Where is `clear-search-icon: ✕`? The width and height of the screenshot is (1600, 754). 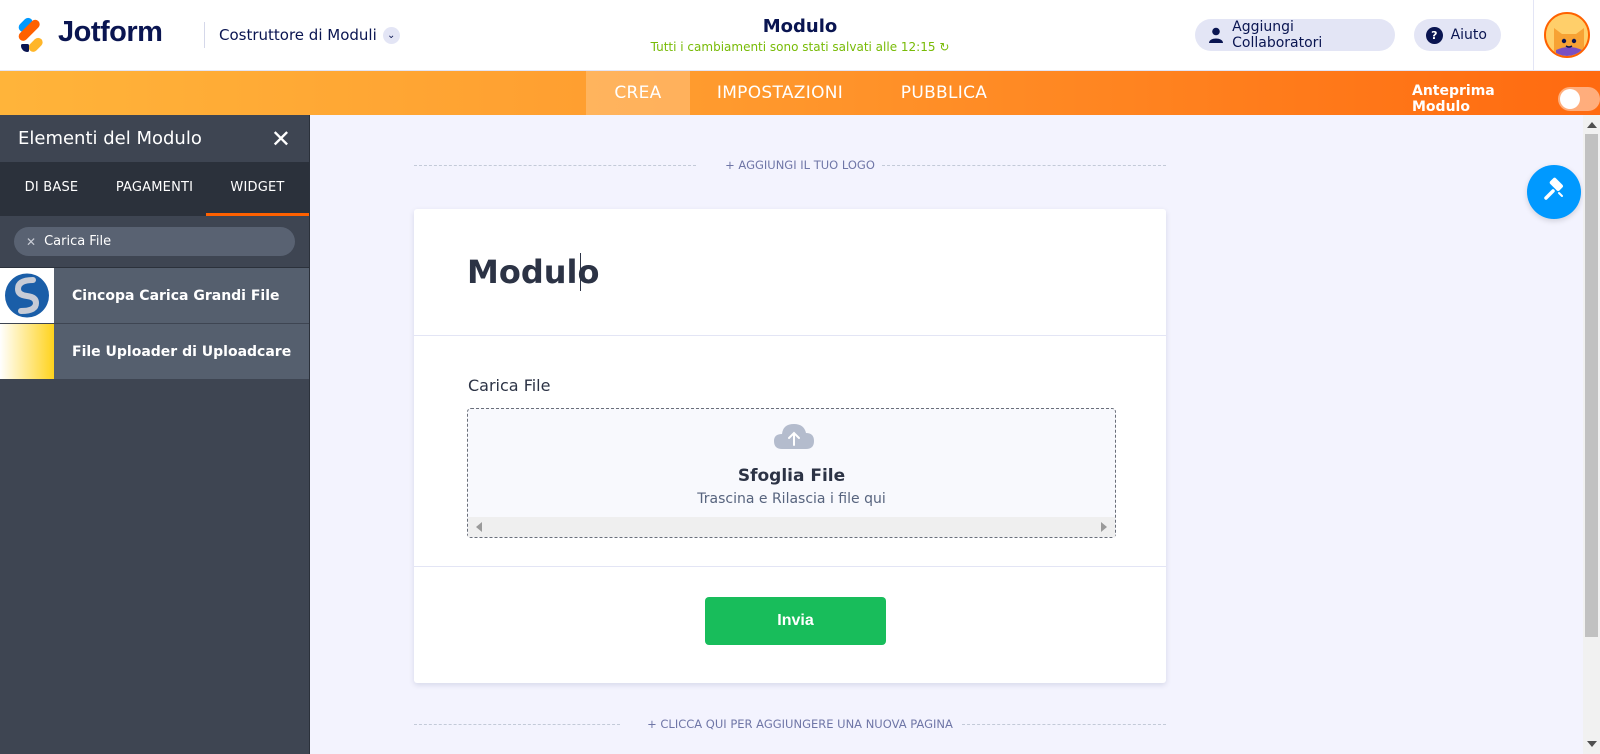
clear-search-icon: ✕ is located at coordinates (31, 242).